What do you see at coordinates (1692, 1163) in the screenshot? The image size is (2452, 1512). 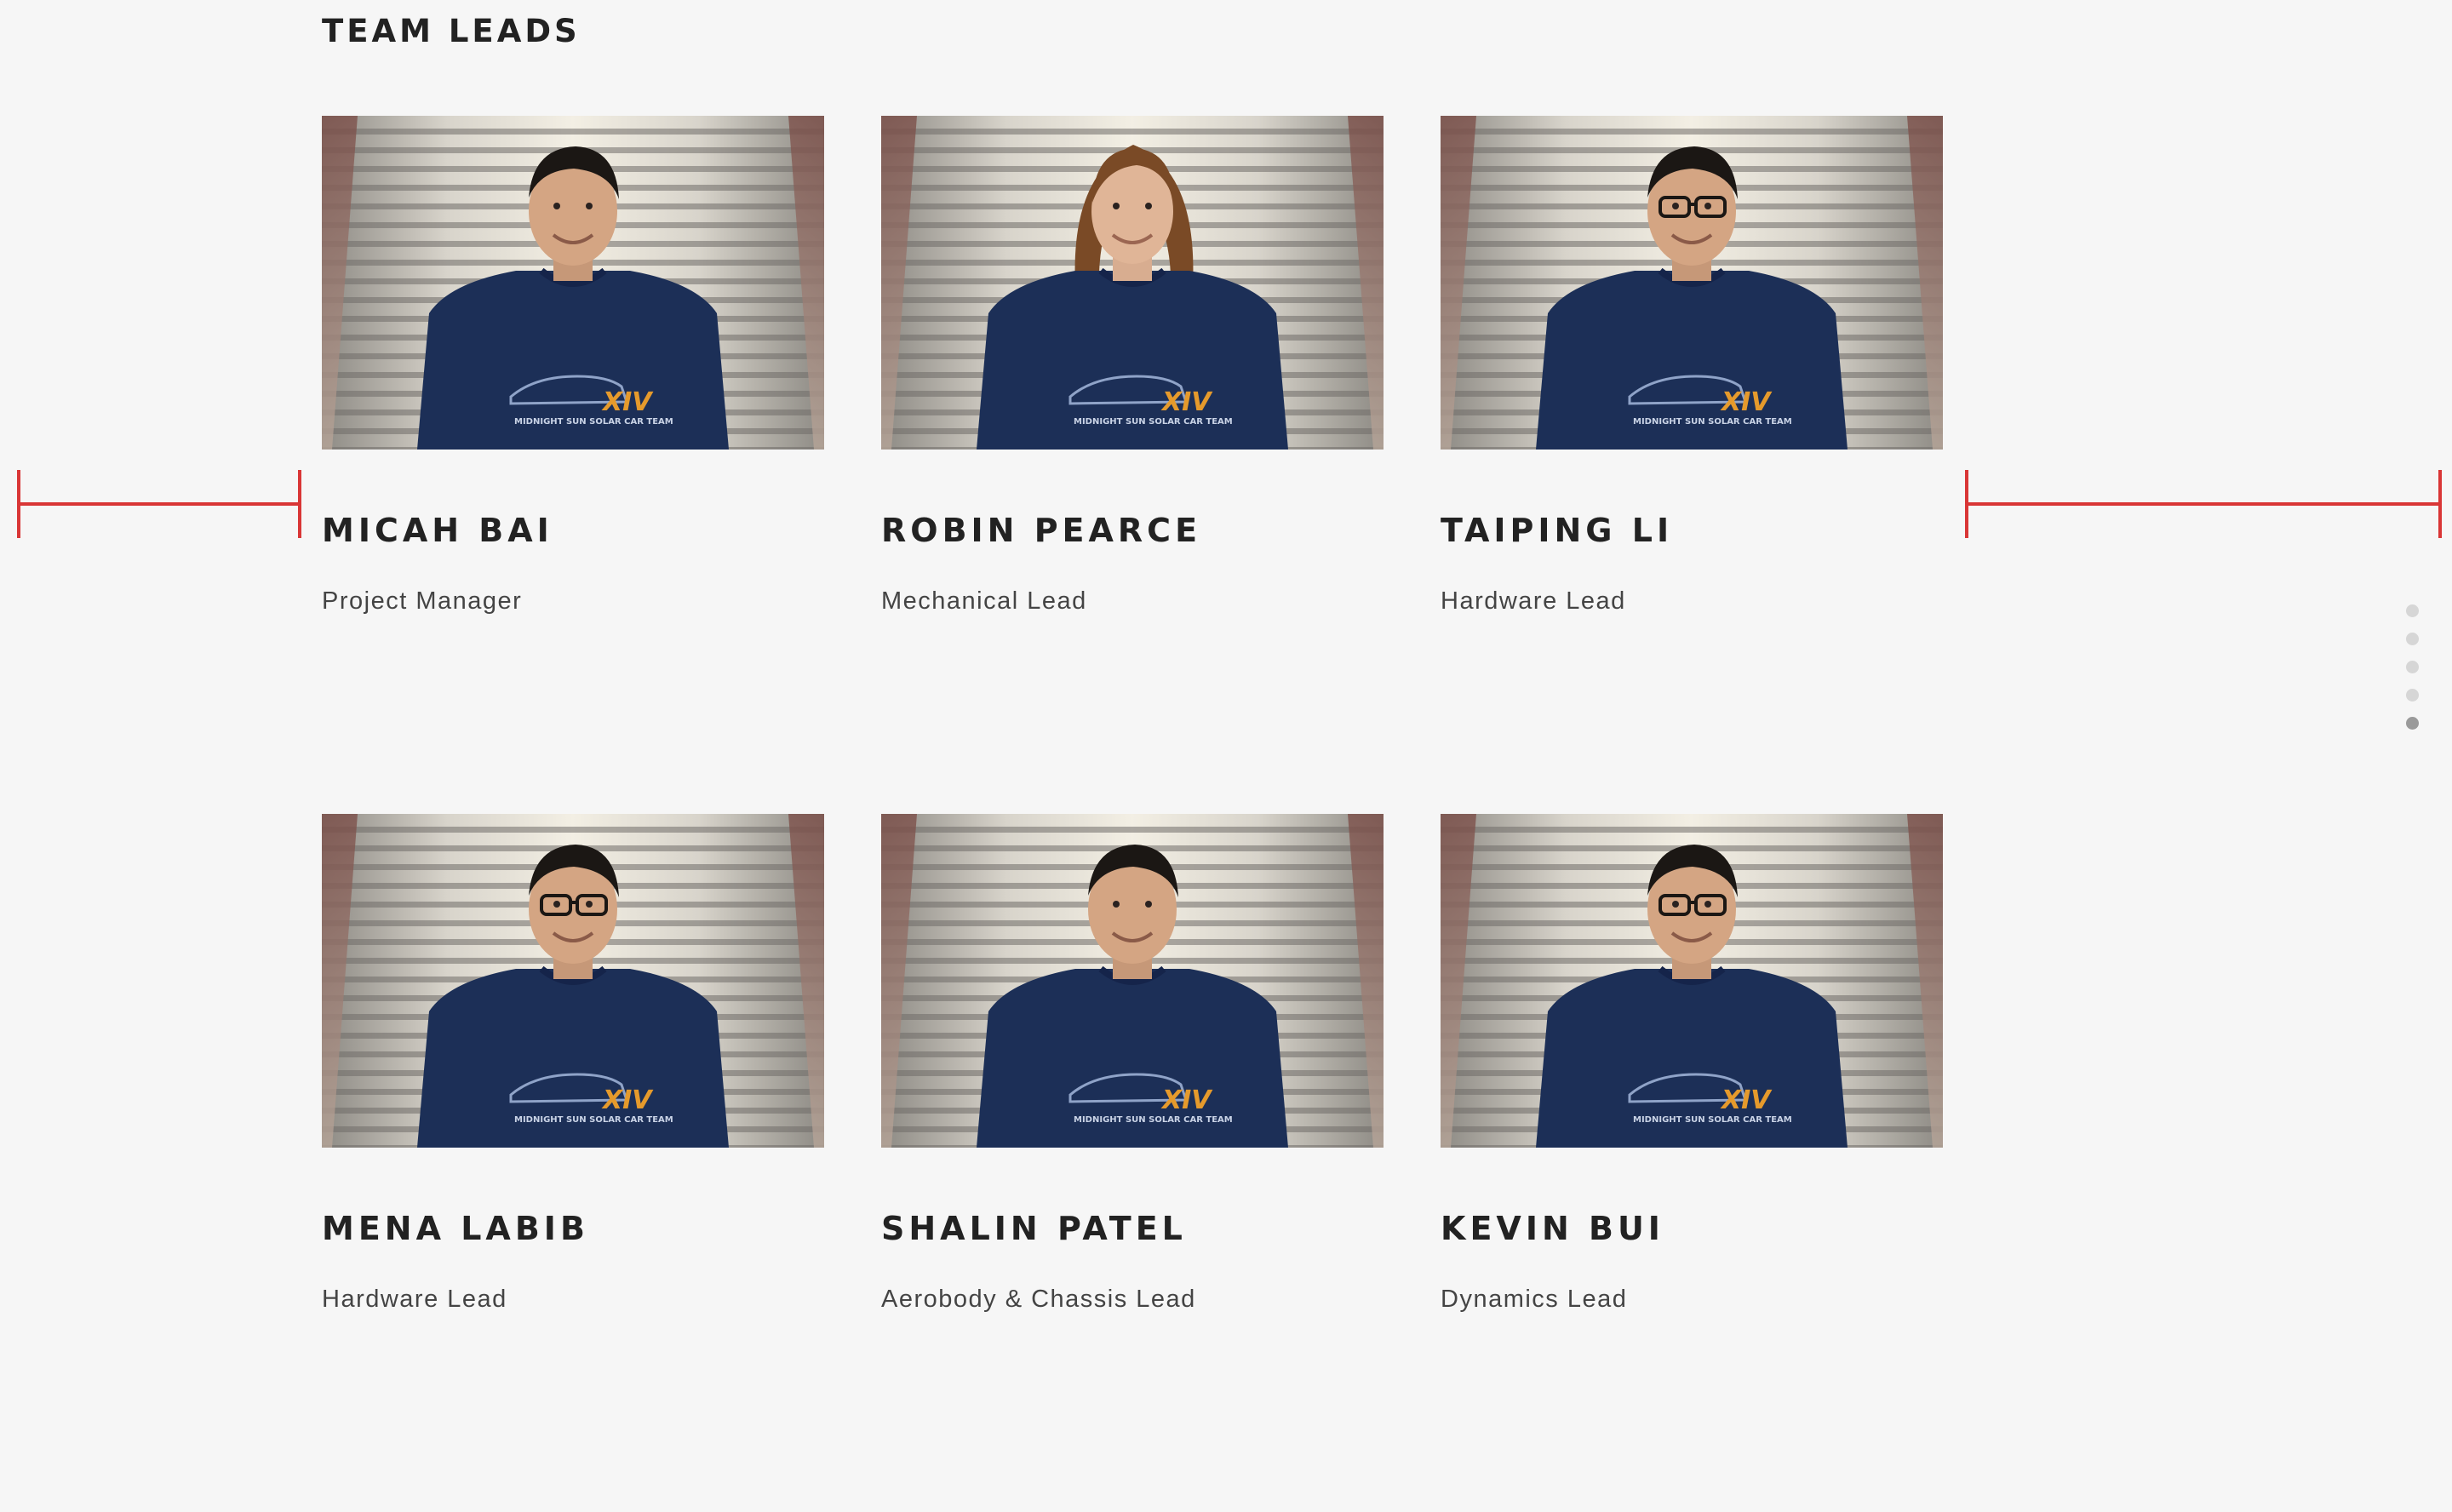 I see `member-card: KEVIN BUI Dynamics Lead` at bounding box center [1692, 1163].